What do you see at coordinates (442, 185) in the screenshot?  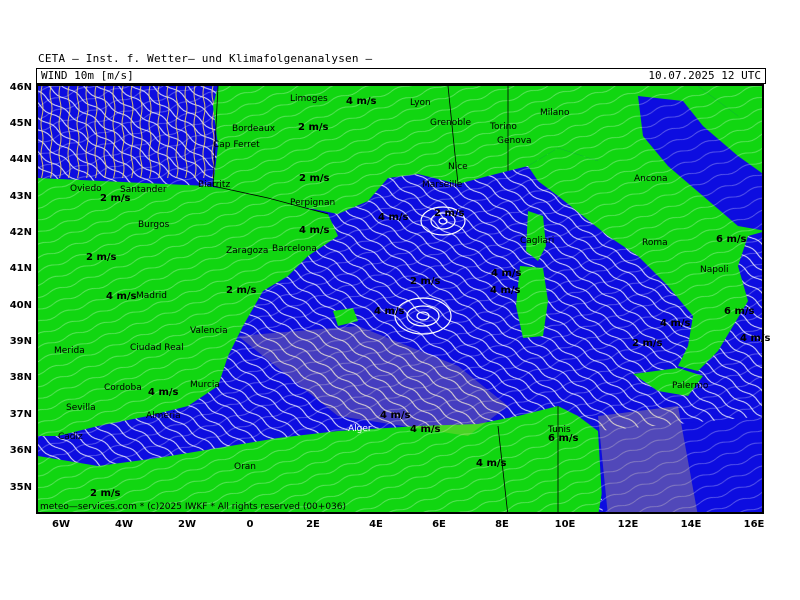 I see `city-label: Marseille` at bounding box center [442, 185].